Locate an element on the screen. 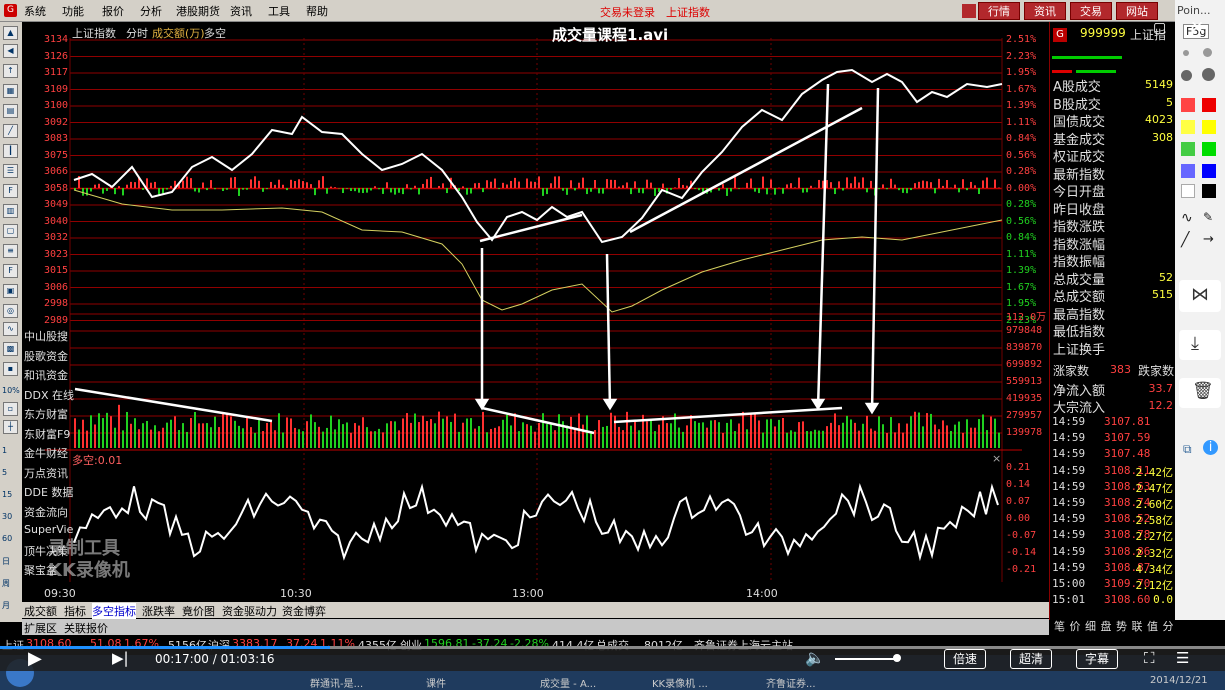  period-label: 10% is located at coordinates (11, 390).